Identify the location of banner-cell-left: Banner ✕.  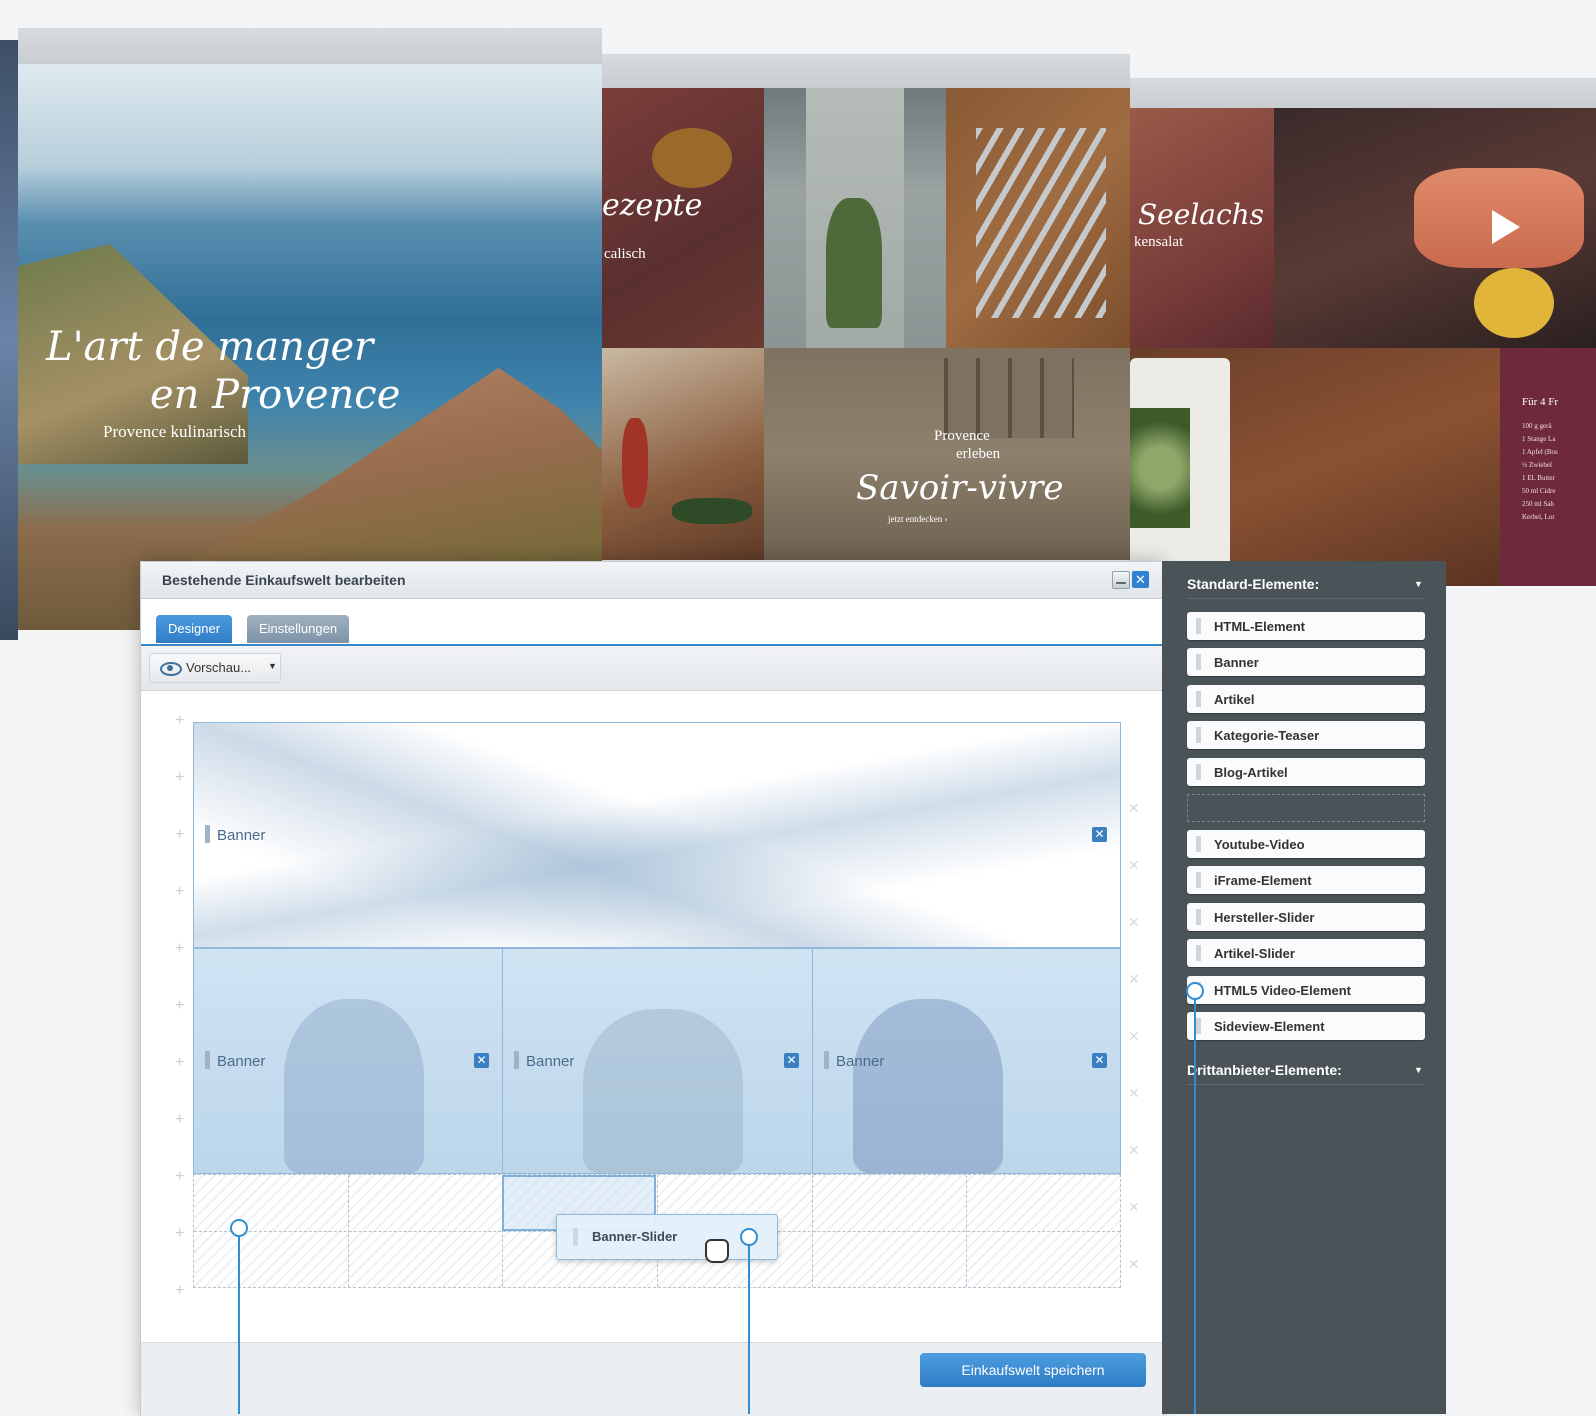
(348, 1061).